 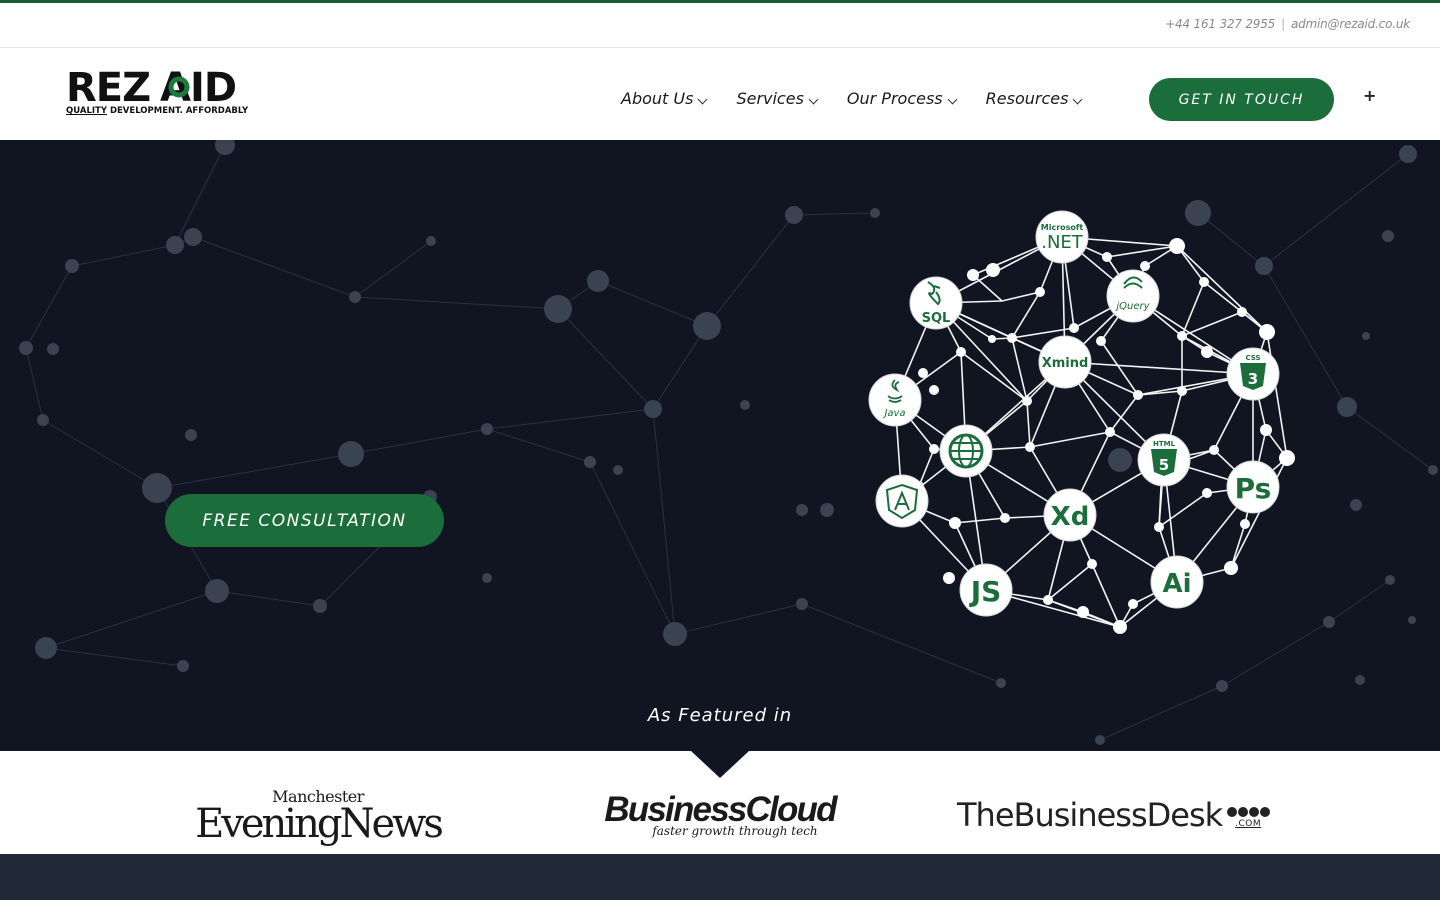 I want to click on jquery-badge-label: jQuery, so click(x=1132, y=306).